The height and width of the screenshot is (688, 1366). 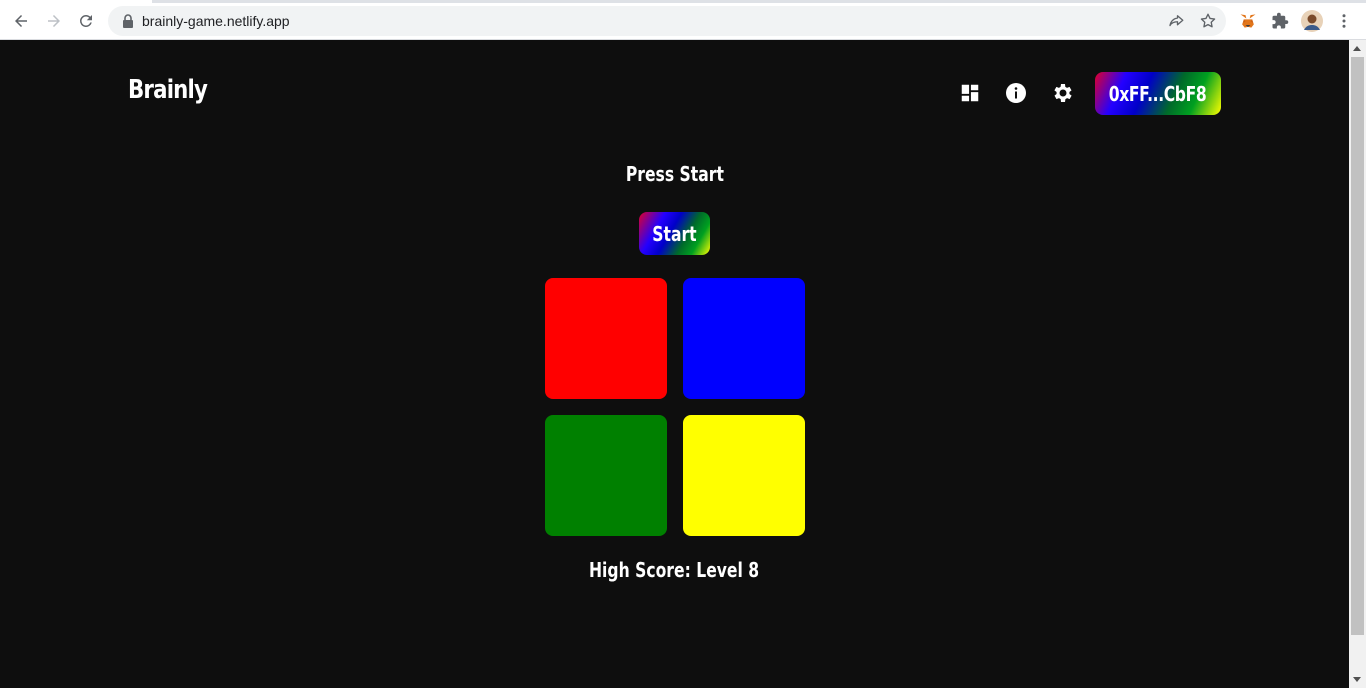 I want to click on high-score-label: High Score: Level 8, so click(x=674, y=570).